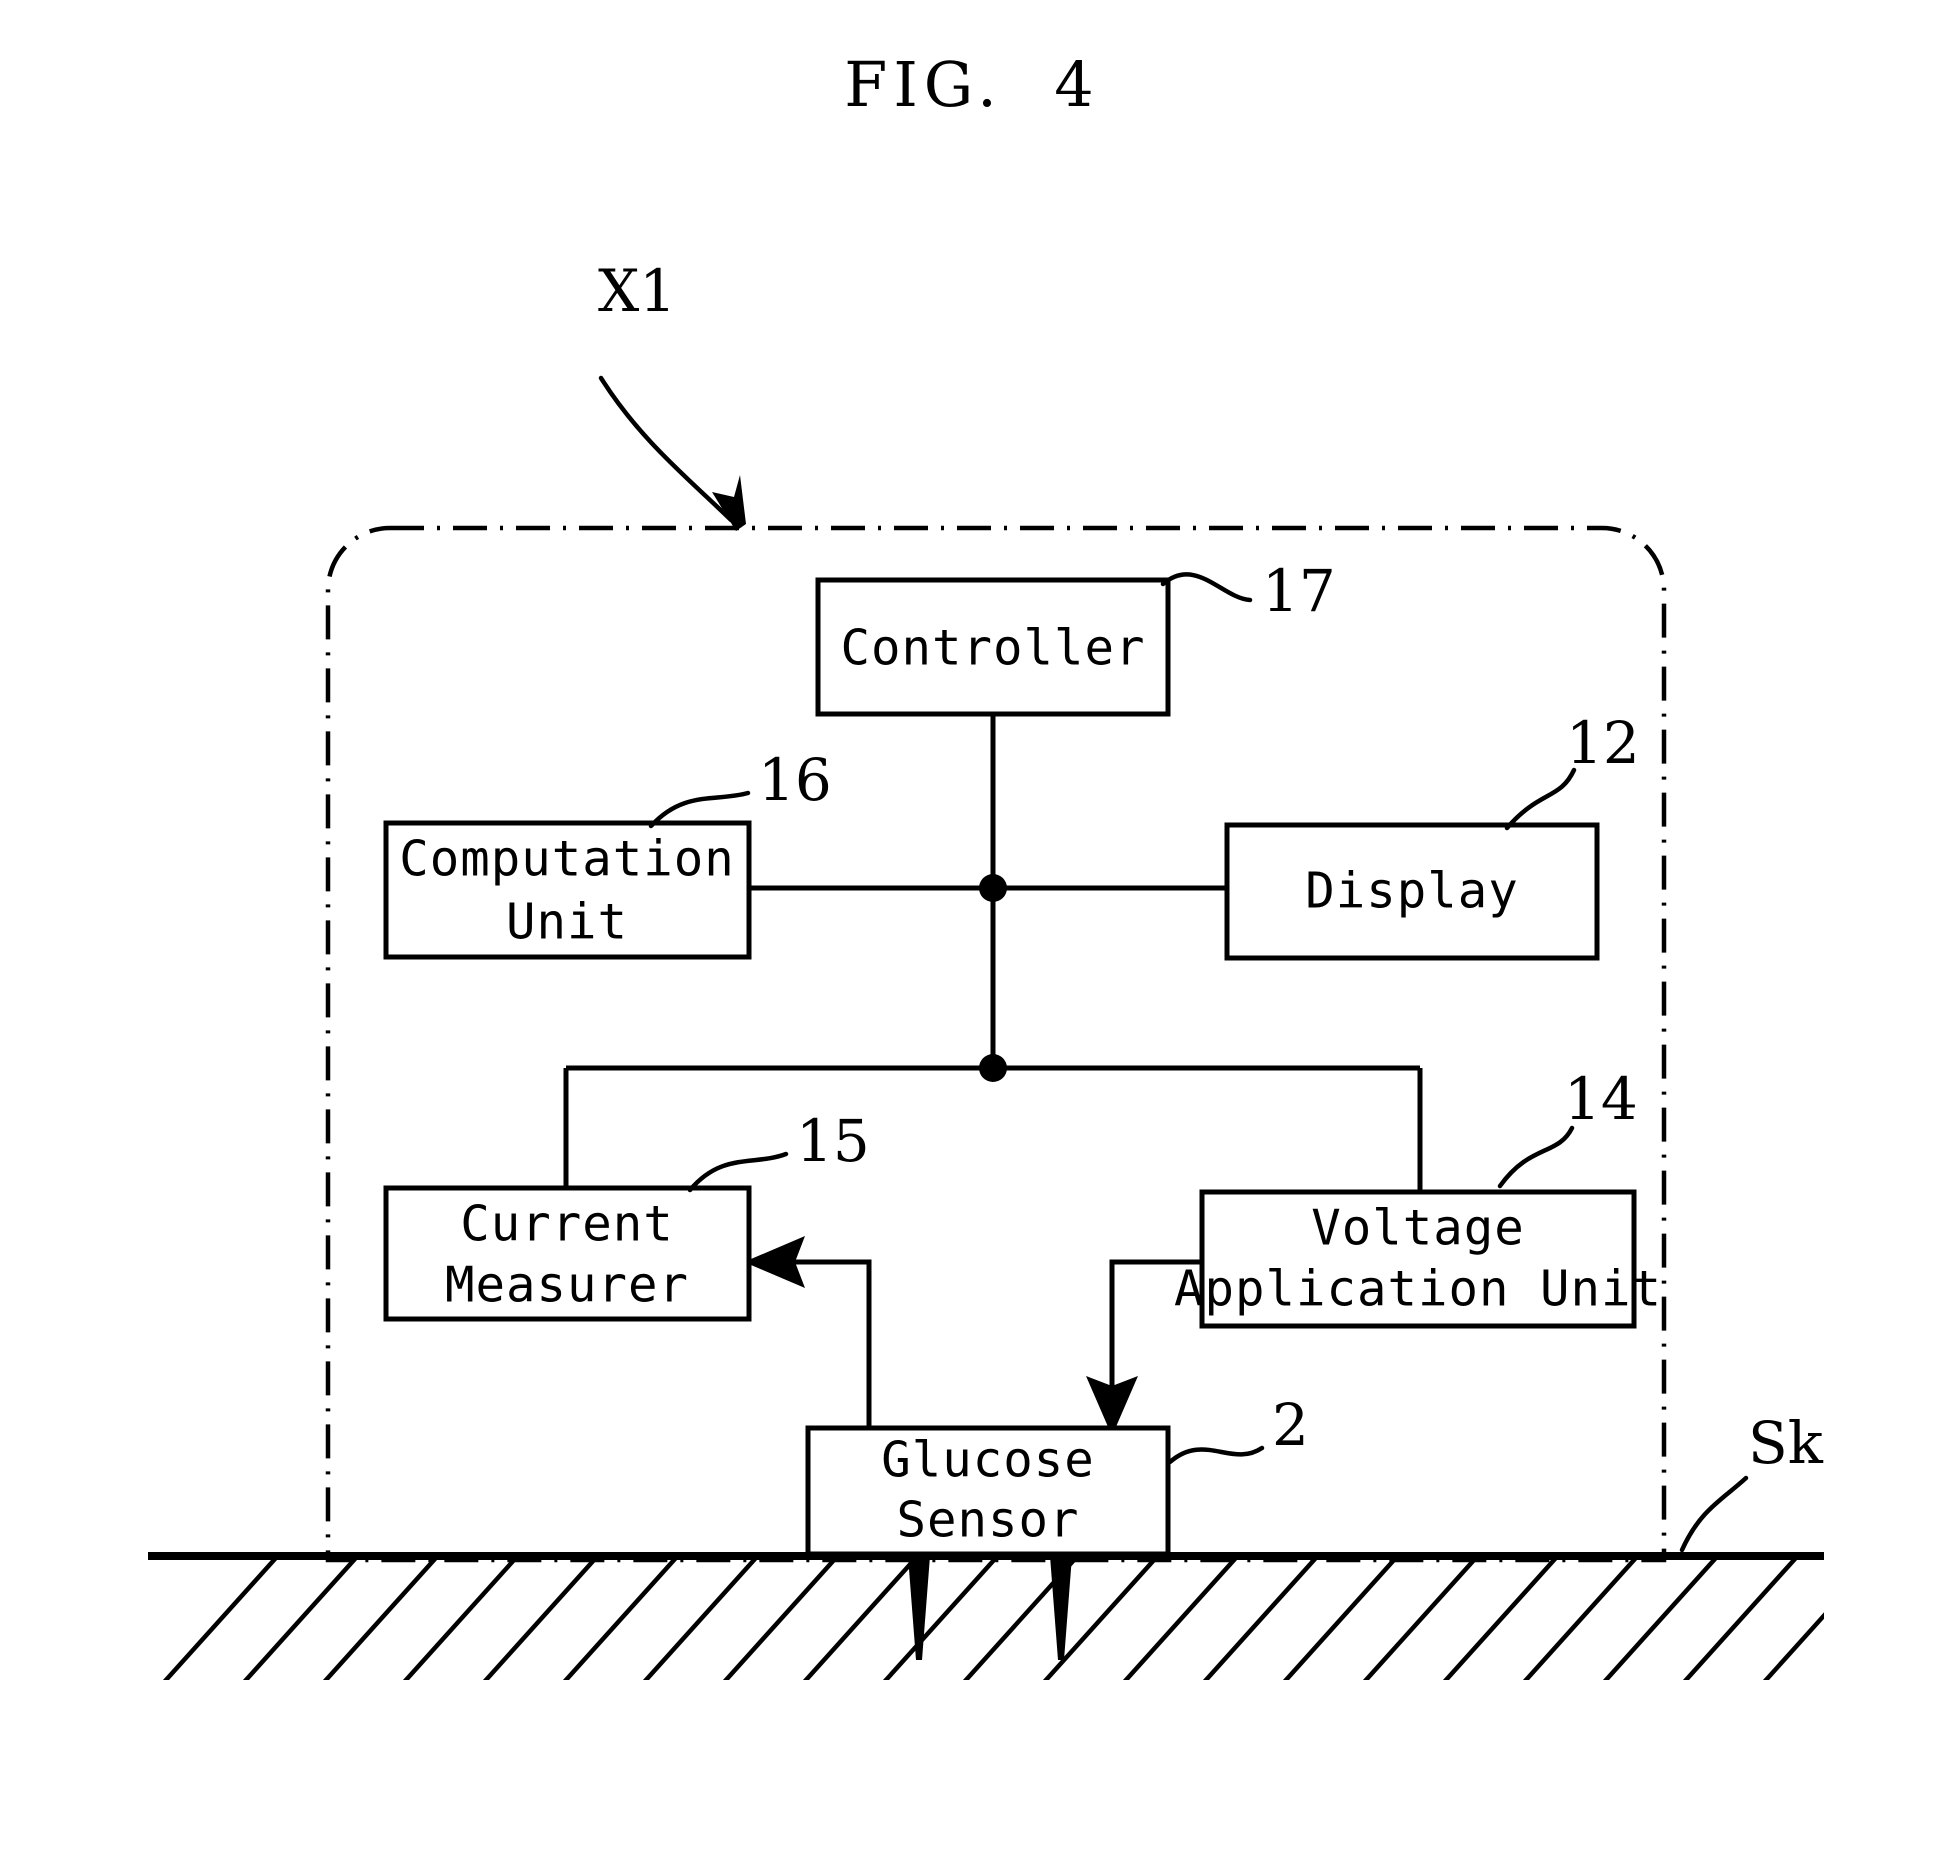 The width and height of the screenshot is (1944, 1857). Describe the element at coordinates (833, 1344) in the screenshot. I see `wire-sensor-to-current-measurer` at that location.